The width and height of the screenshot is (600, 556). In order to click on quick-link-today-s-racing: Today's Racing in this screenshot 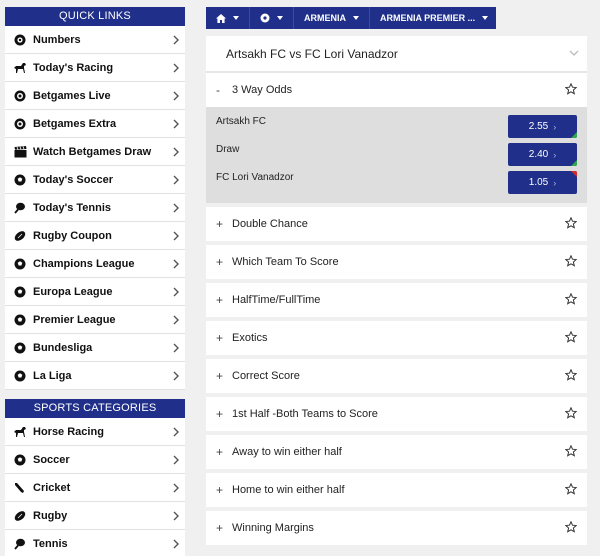, I will do `click(95, 68)`.